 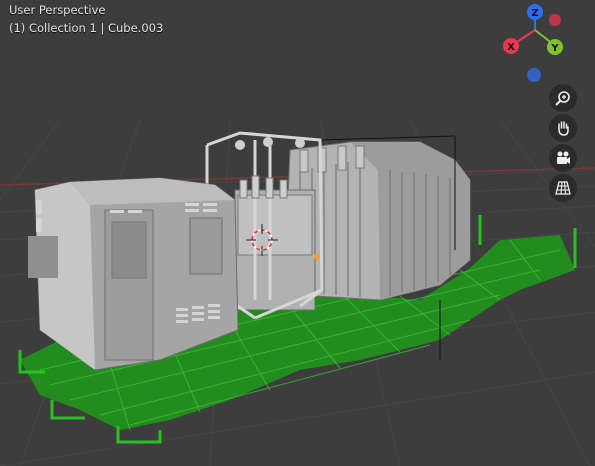 What do you see at coordinates (534, 75) in the screenshot?
I see `negative-z-handle` at bounding box center [534, 75].